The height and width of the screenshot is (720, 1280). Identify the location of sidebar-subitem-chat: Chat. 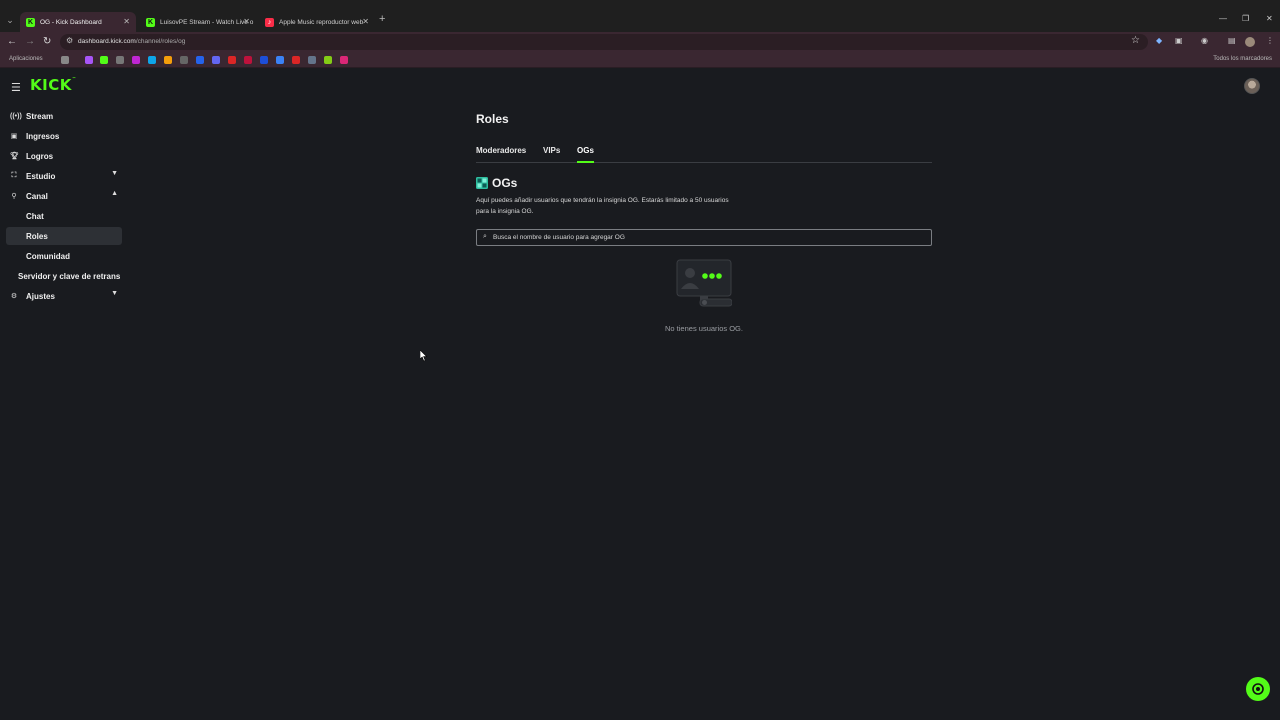
(64, 216).